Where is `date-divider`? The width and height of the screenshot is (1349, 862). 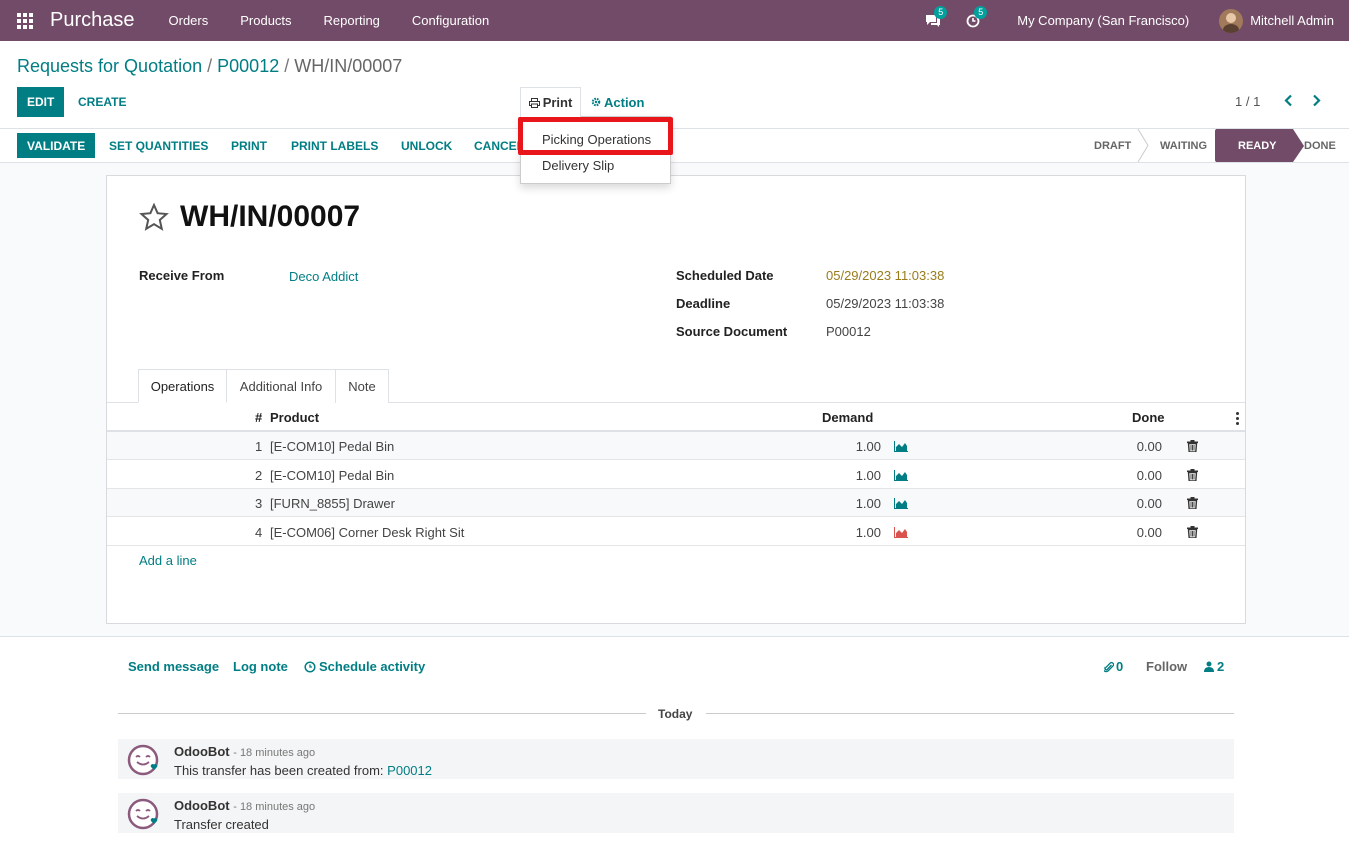
date-divider is located at coordinates (970, 713).